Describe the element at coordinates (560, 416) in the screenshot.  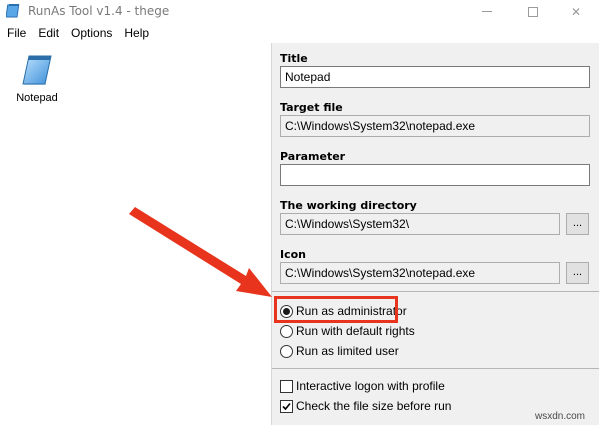
I see `watermark: wsxdn.com` at that location.